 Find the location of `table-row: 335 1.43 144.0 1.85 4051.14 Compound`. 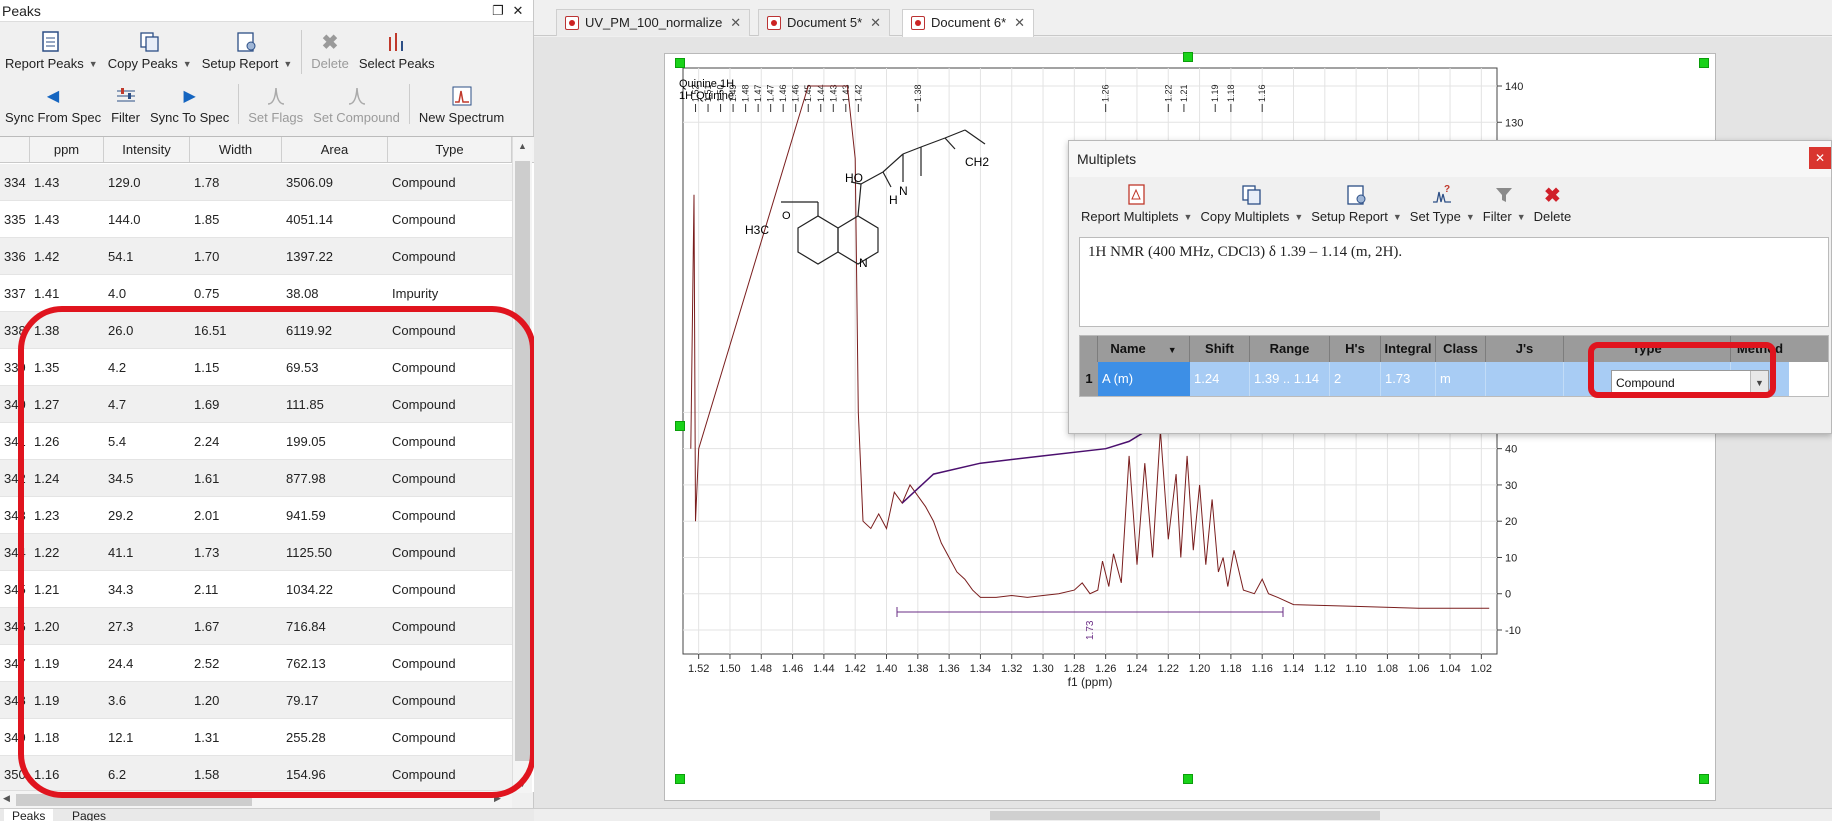

table-row: 335 1.43 144.0 1.85 4051.14 Compound is located at coordinates (256, 219).